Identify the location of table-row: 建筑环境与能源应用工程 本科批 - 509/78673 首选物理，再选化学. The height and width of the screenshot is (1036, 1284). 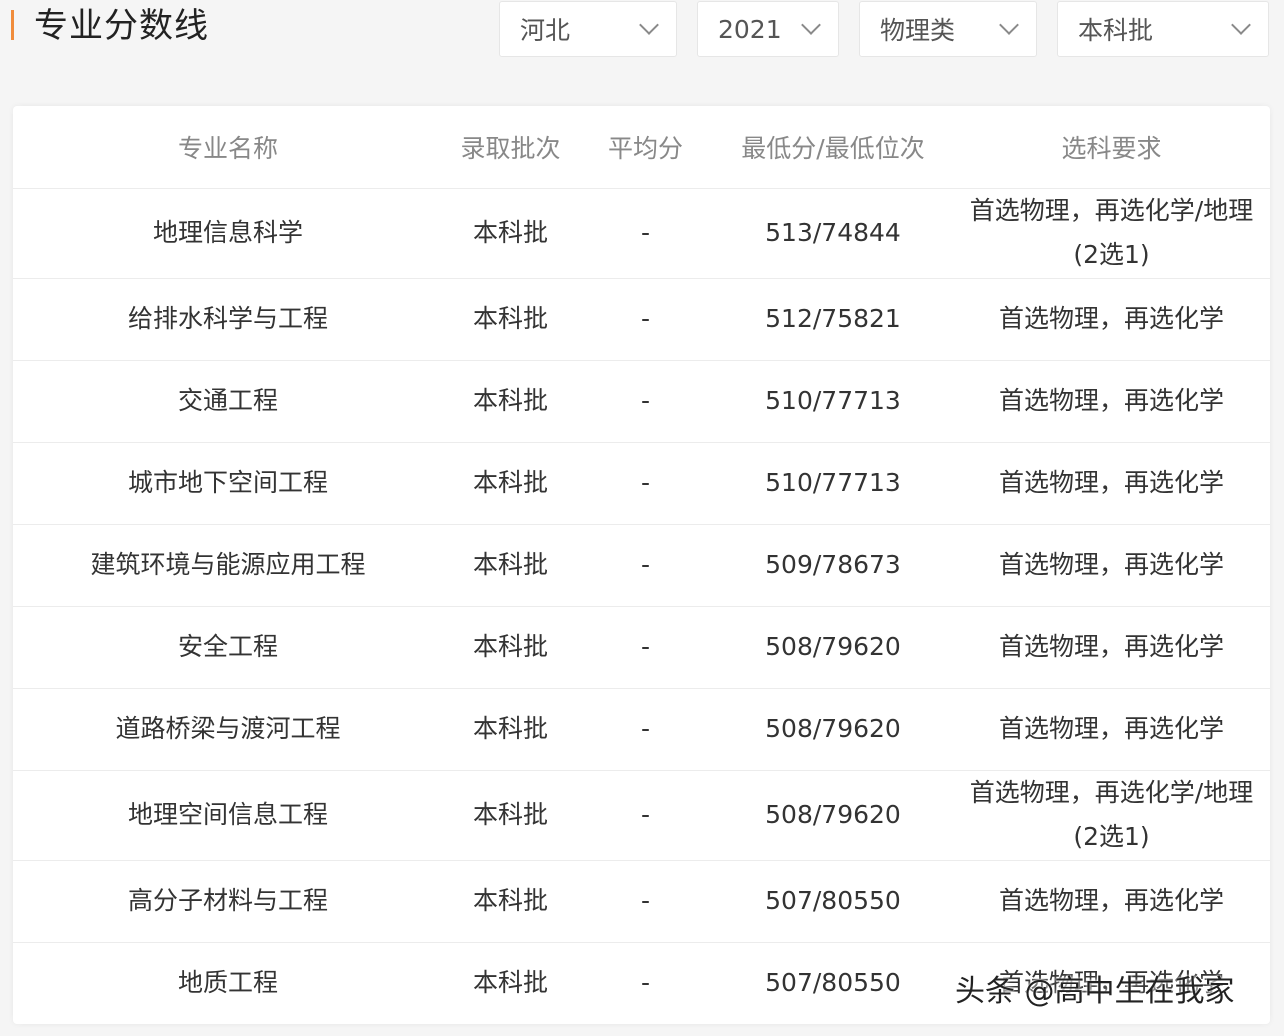
(641, 565).